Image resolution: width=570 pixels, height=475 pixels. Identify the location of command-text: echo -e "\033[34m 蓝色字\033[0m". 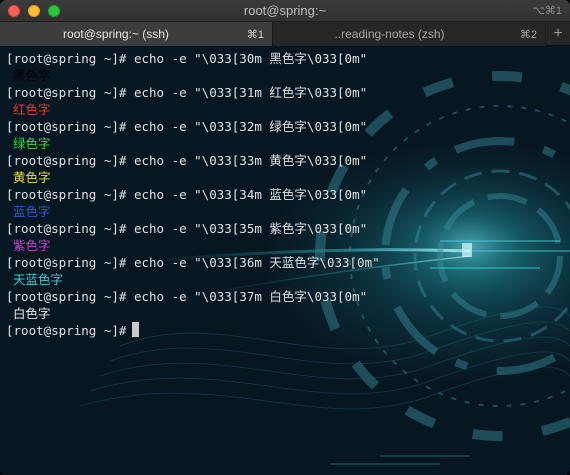
(250, 194).